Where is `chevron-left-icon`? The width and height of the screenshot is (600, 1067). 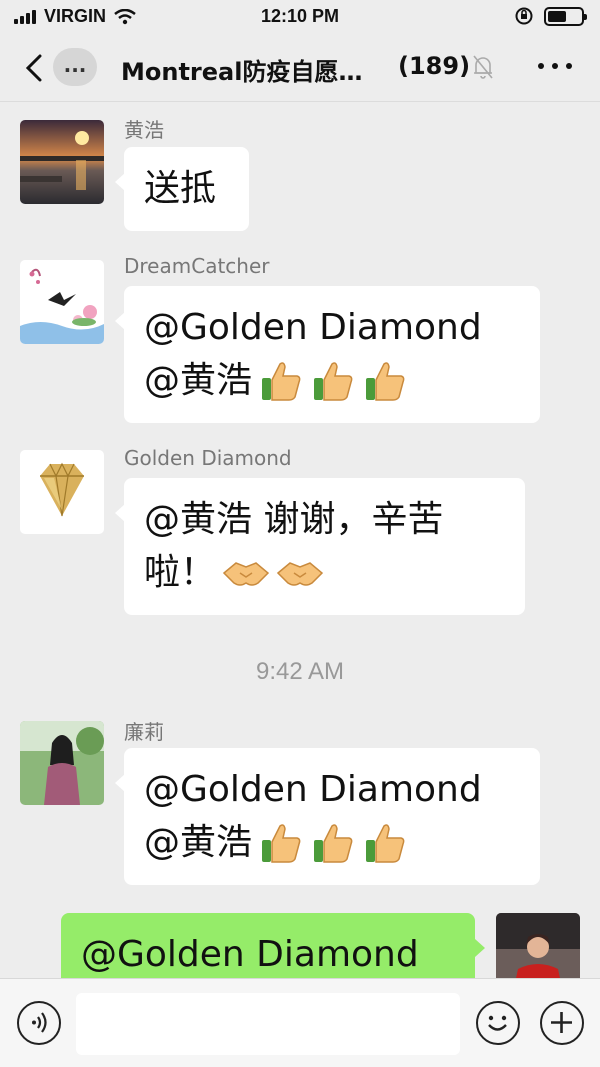 chevron-left-icon is located at coordinates (35, 68).